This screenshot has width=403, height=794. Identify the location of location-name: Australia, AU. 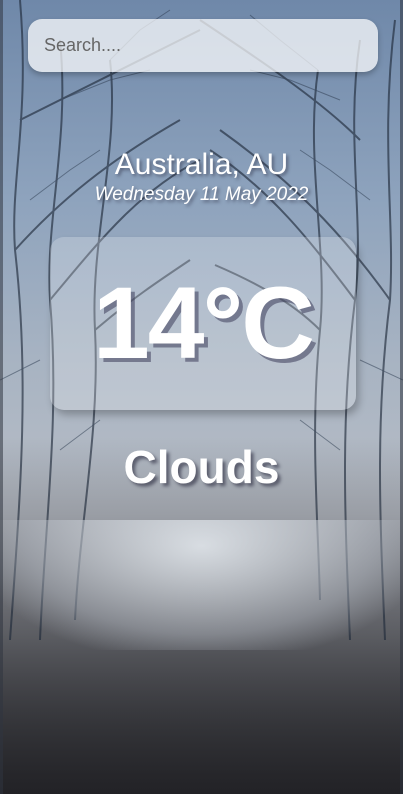
(201, 164).